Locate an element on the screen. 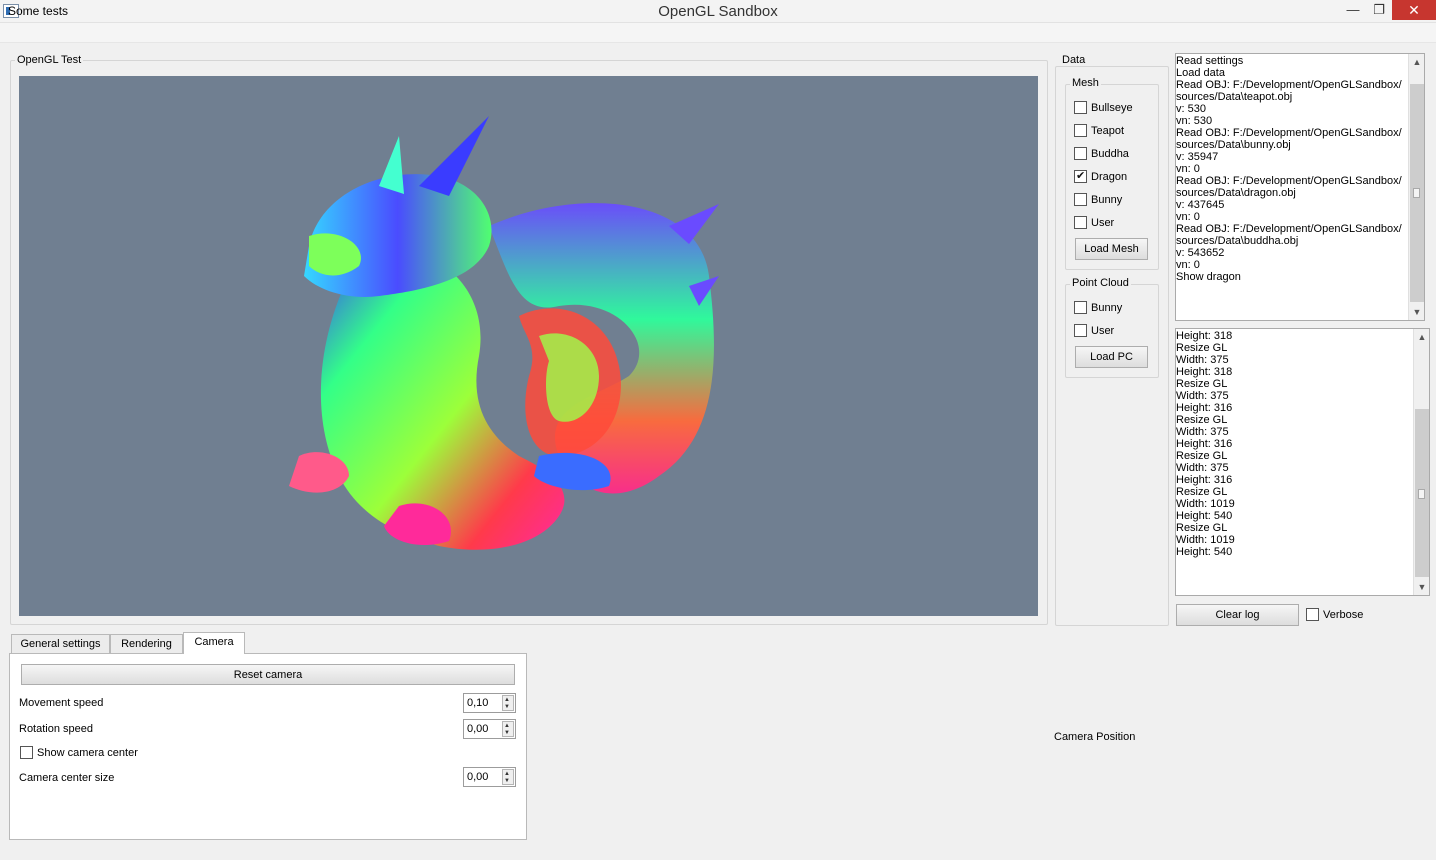 The height and width of the screenshot is (860, 1436). verbose-label: Verbose is located at coordinates (1343, 615).